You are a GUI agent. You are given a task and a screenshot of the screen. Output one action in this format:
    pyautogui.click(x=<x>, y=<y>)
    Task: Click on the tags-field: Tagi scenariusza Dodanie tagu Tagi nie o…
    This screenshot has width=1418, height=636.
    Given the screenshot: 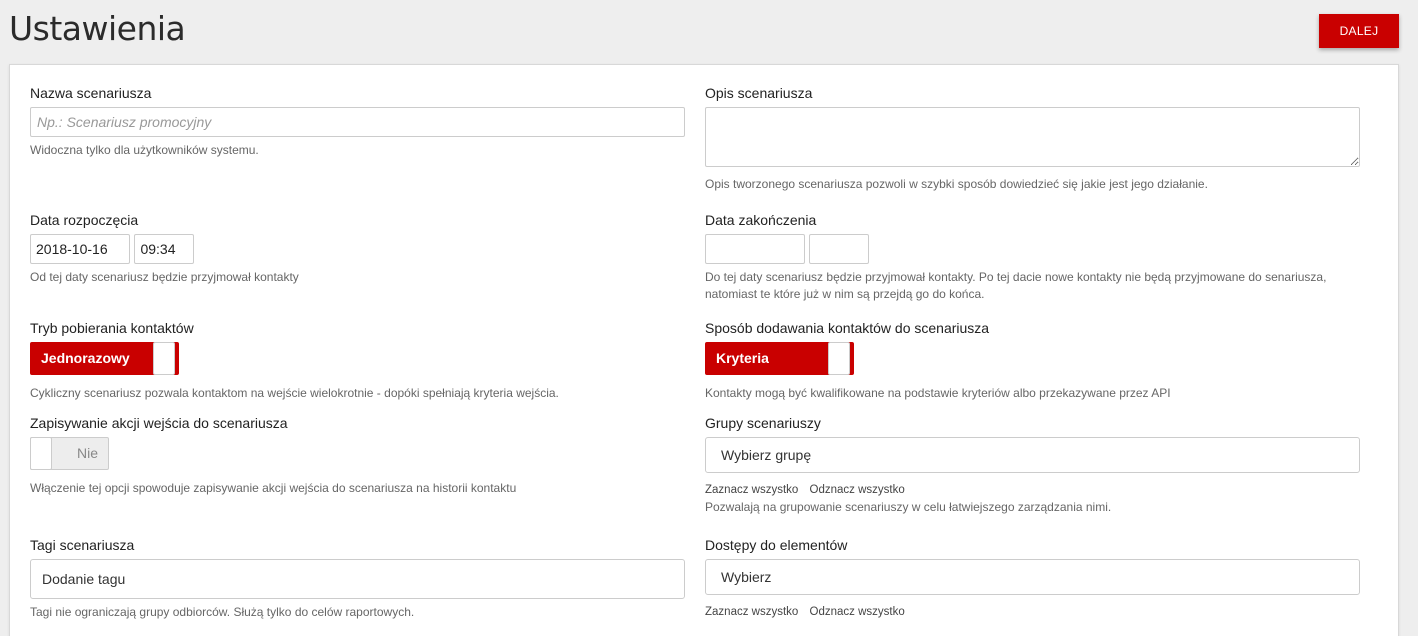 What is the action you would take?
    pyautogui.click(x=357, y=578)
    